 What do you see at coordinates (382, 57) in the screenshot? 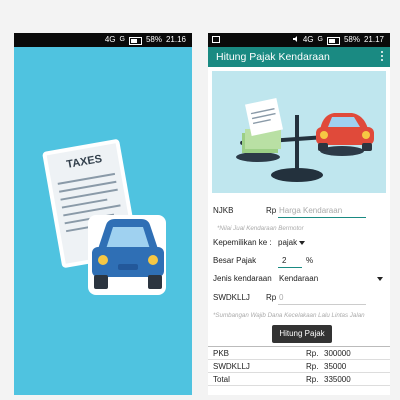
I see `overflow-menu-icon` at bounding box center [382, 57].